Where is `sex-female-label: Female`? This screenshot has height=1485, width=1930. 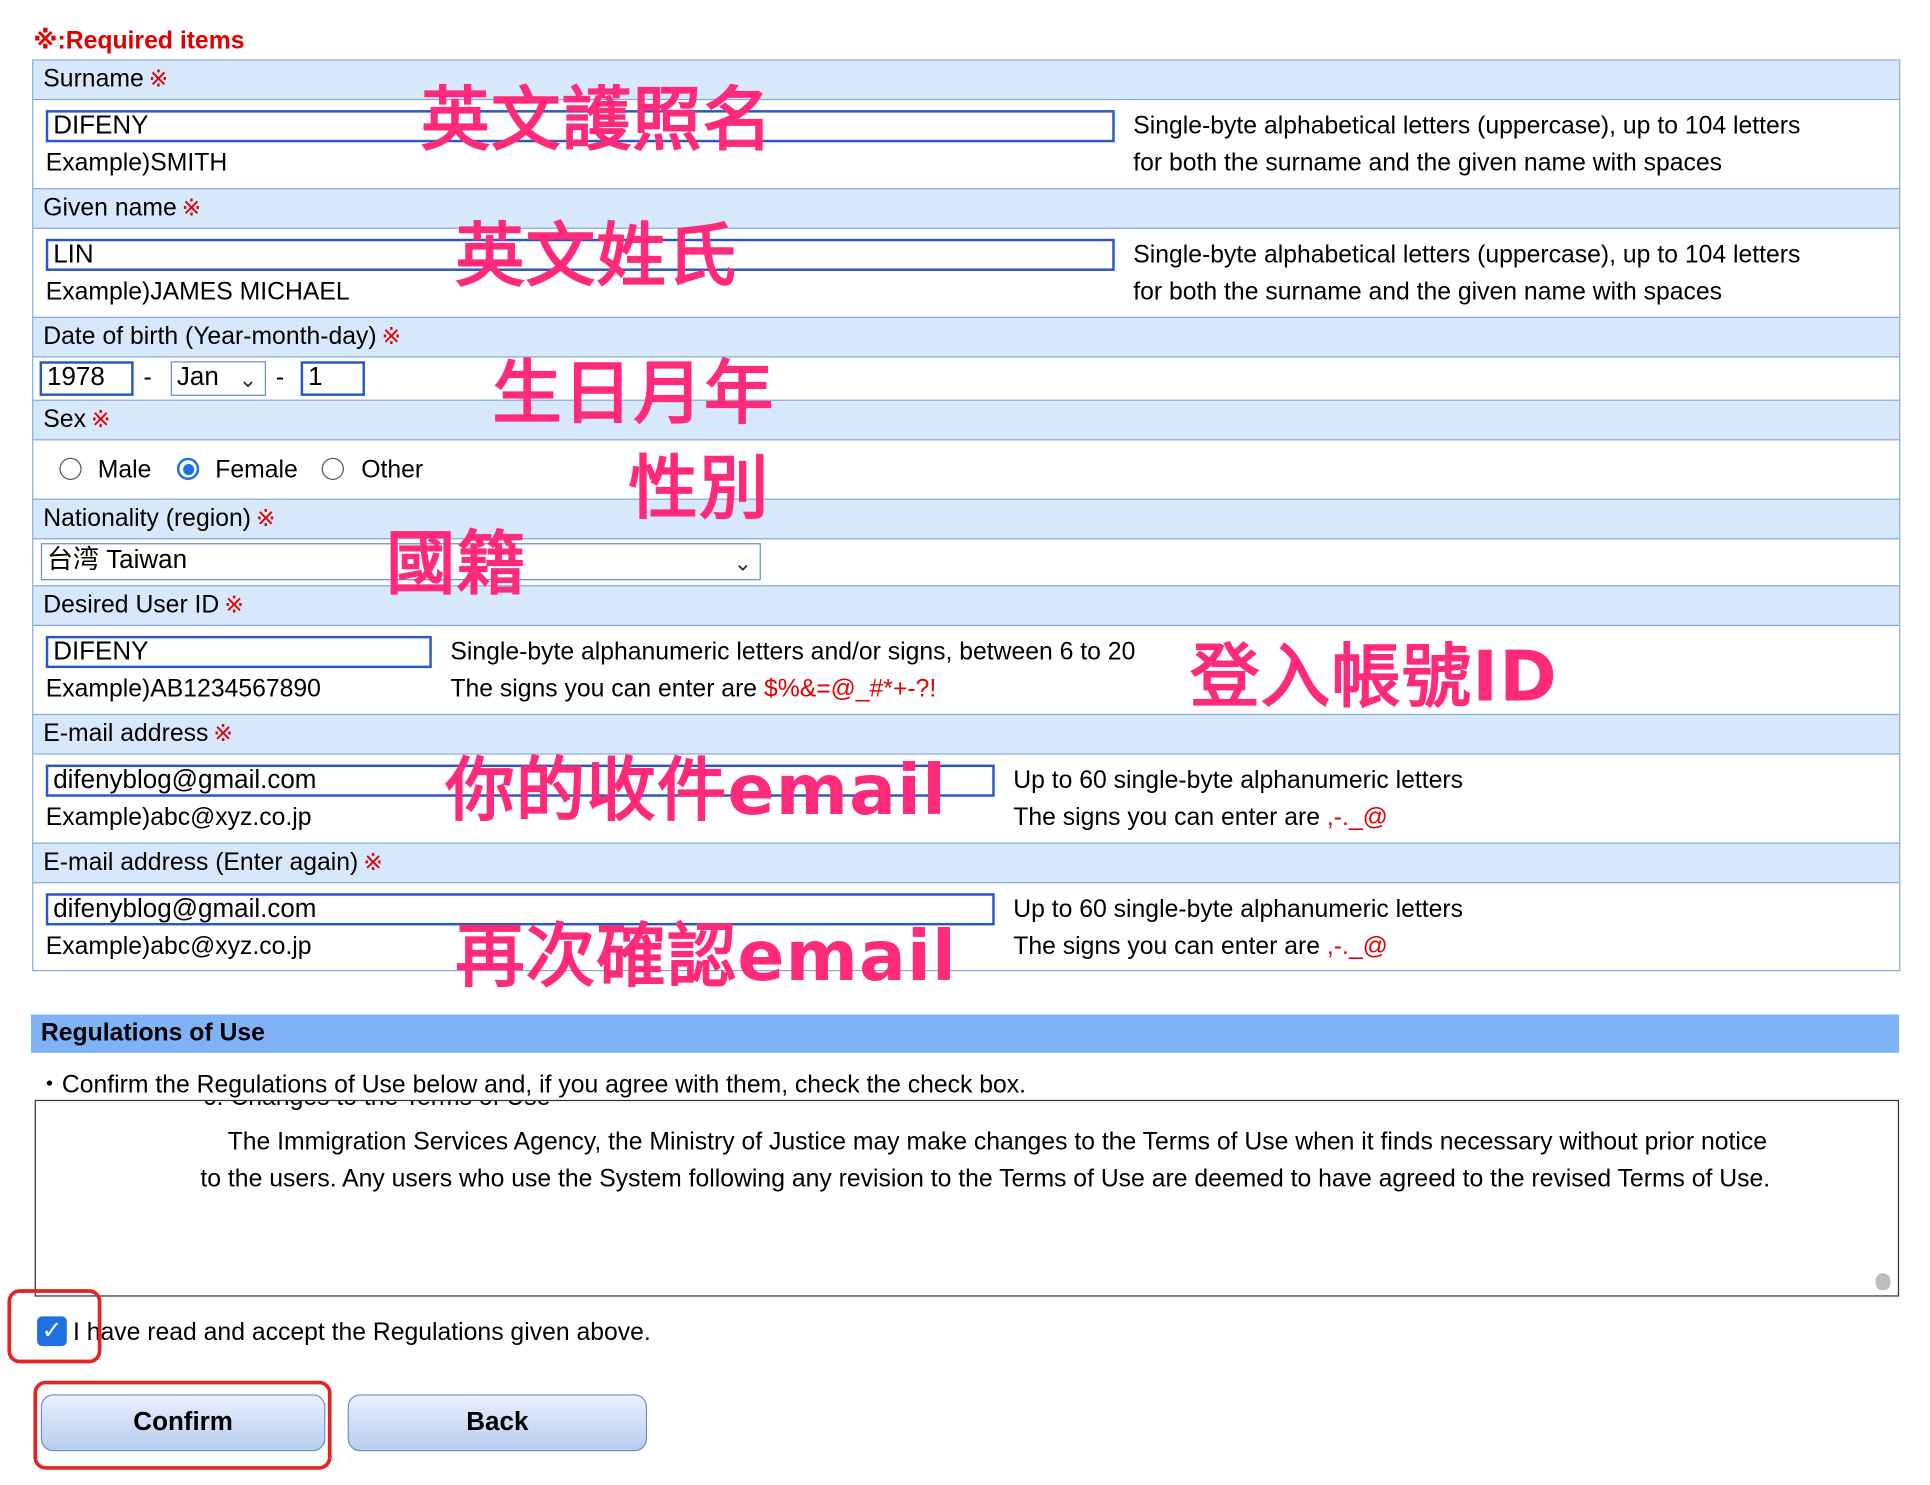
sex-female-label: Female is located at coordinates (256, 471).